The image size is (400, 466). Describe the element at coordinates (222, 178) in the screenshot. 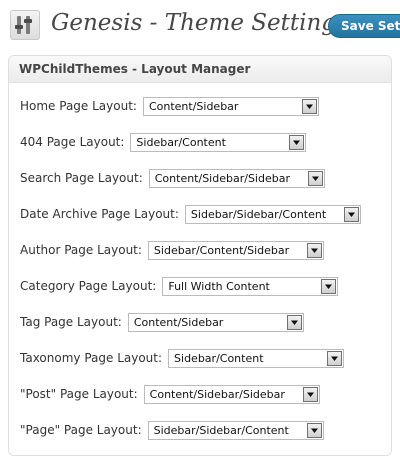

I see `search-layout-value: Content/Sidebar/Sidebar` at that location.